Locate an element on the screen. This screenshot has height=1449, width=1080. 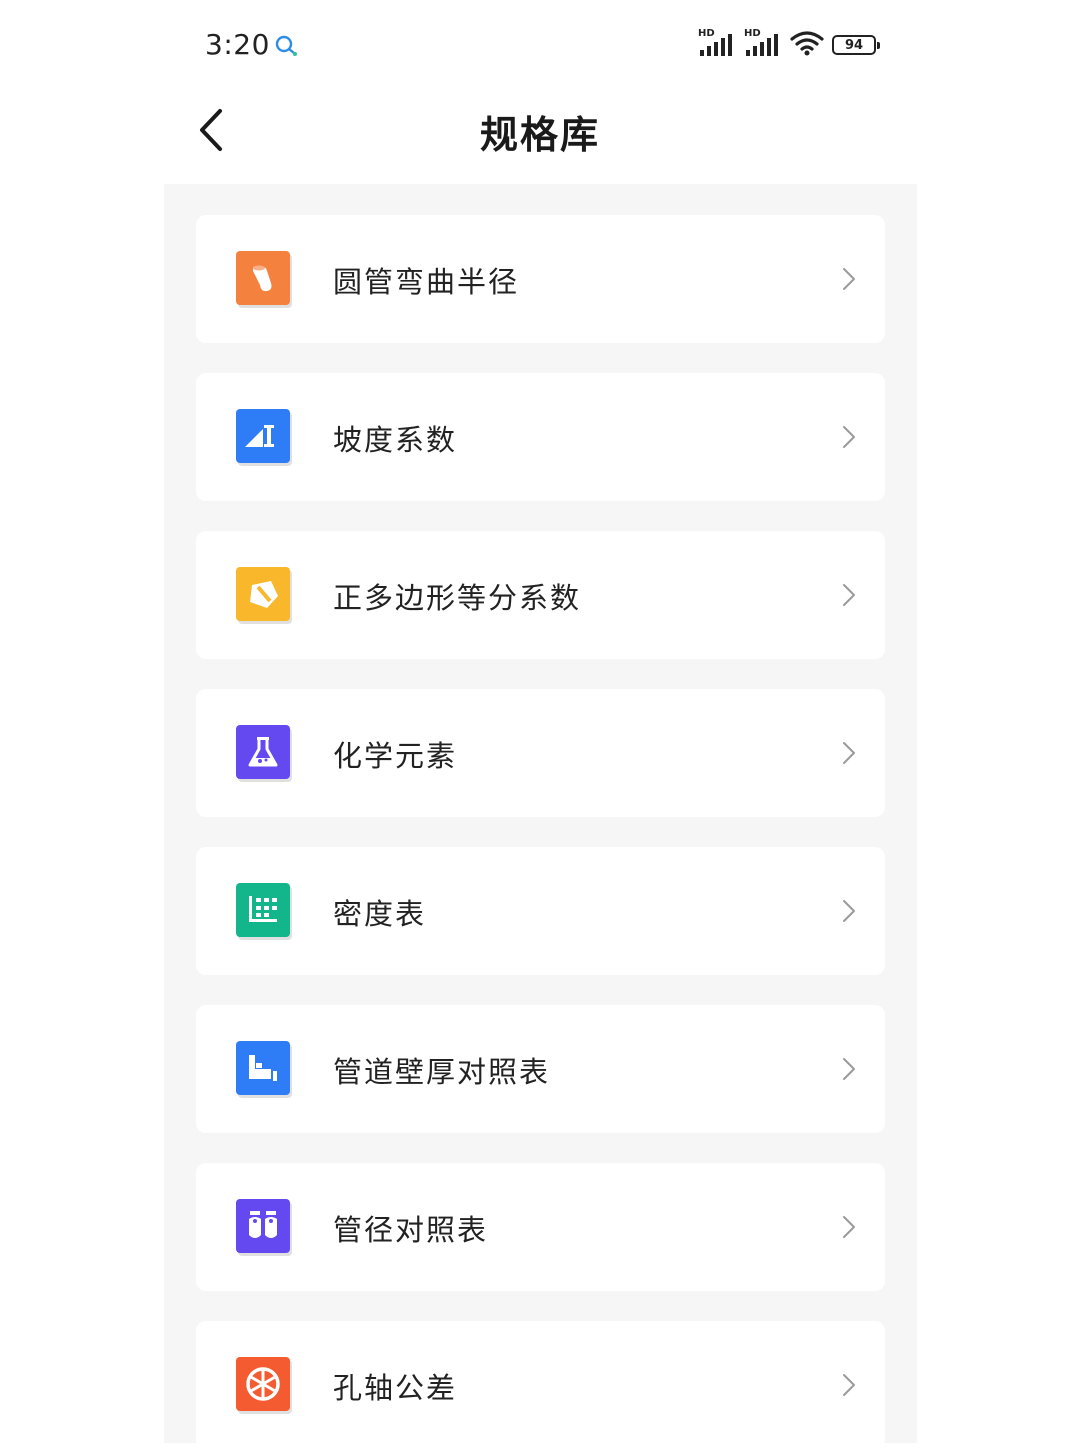
signal-icon: HD is located at coordinates (717, 43).